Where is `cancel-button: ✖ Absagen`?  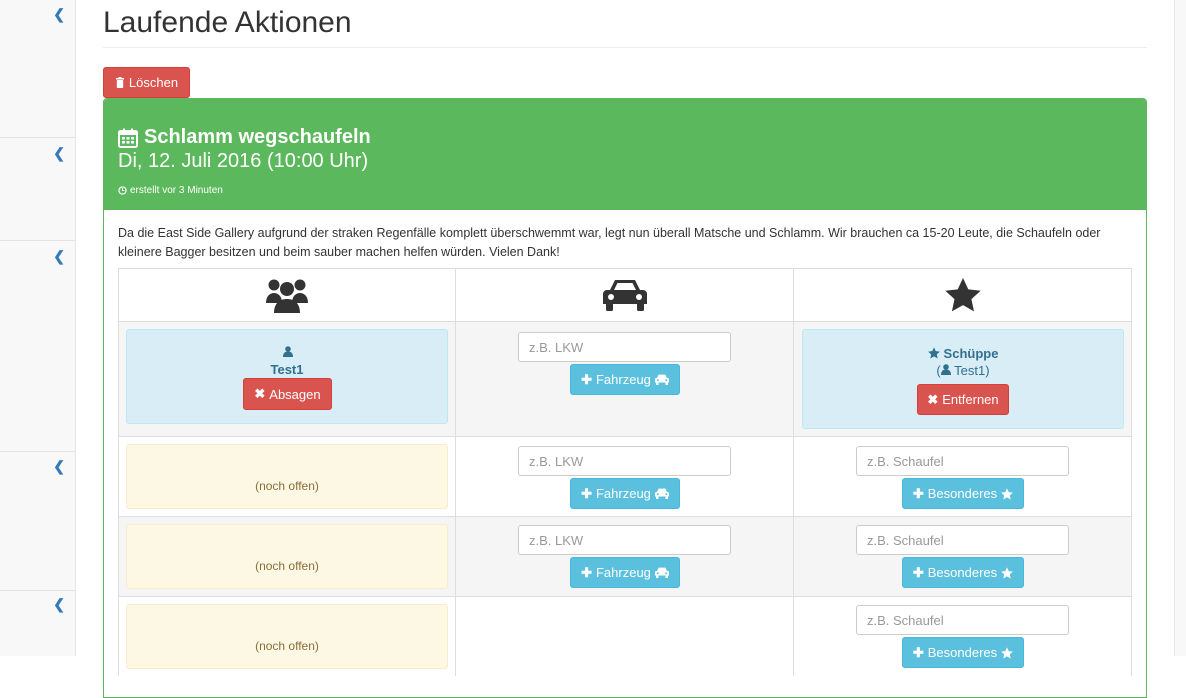 cancel-button: ✖ Absagen is located at coordinates (287, 394).